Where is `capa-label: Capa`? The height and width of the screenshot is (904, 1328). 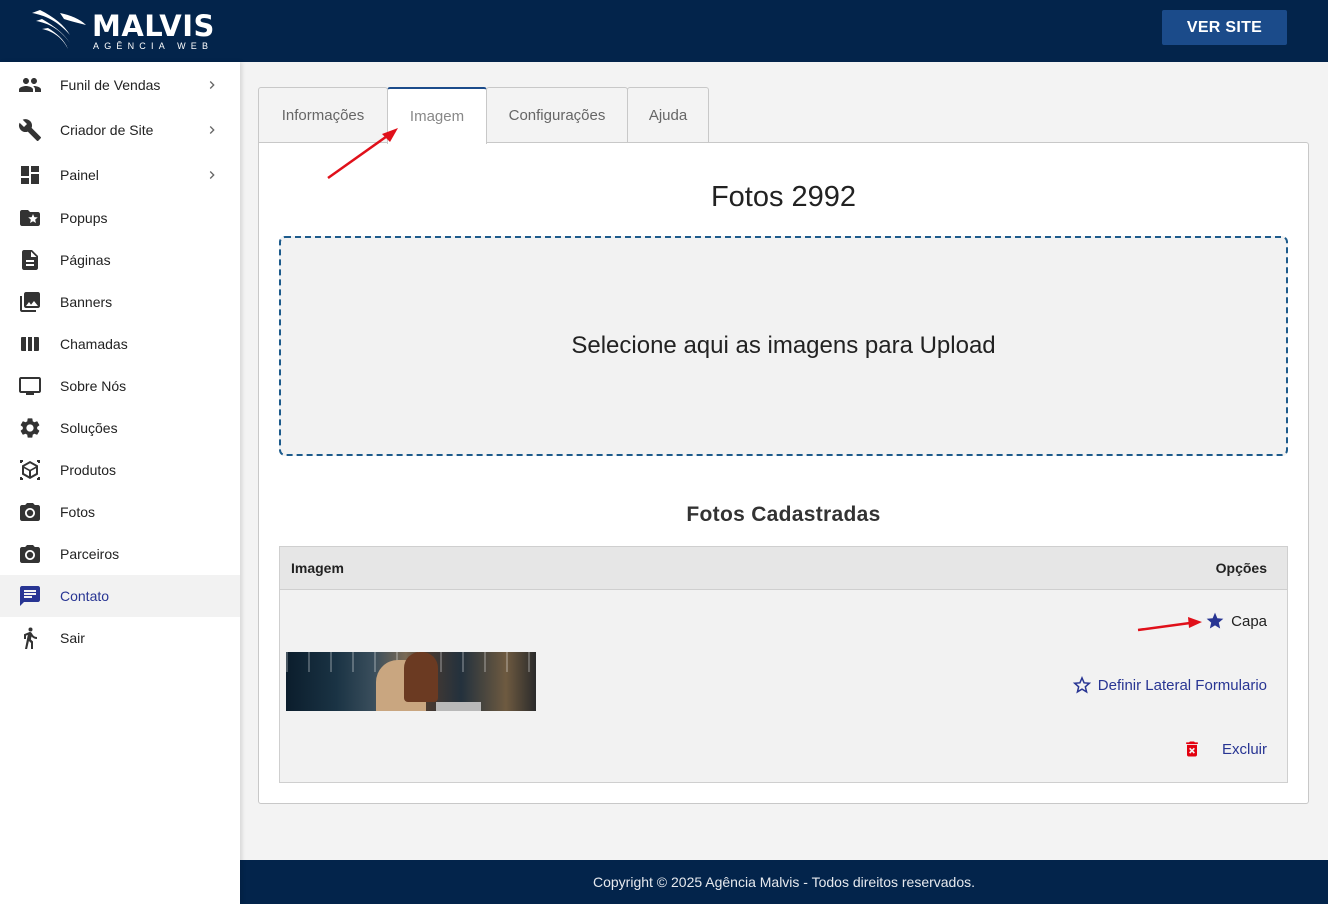 capa-label: Capa is located at coordinates (1249, 621).